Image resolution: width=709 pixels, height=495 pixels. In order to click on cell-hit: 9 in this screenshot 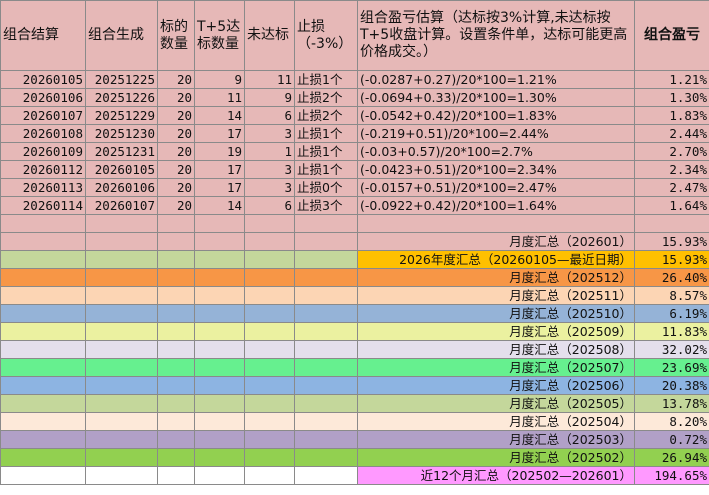, I will do `click(219, 79)`.